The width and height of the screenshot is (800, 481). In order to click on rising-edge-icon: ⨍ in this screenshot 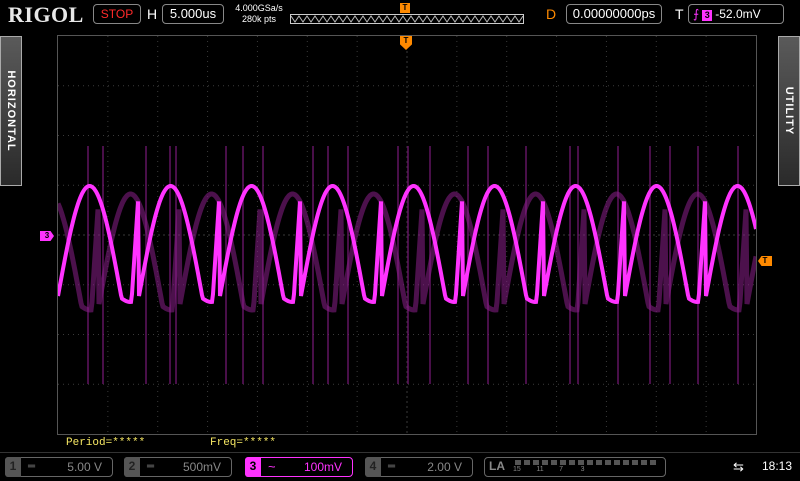, I will do `click(696, 14)`.